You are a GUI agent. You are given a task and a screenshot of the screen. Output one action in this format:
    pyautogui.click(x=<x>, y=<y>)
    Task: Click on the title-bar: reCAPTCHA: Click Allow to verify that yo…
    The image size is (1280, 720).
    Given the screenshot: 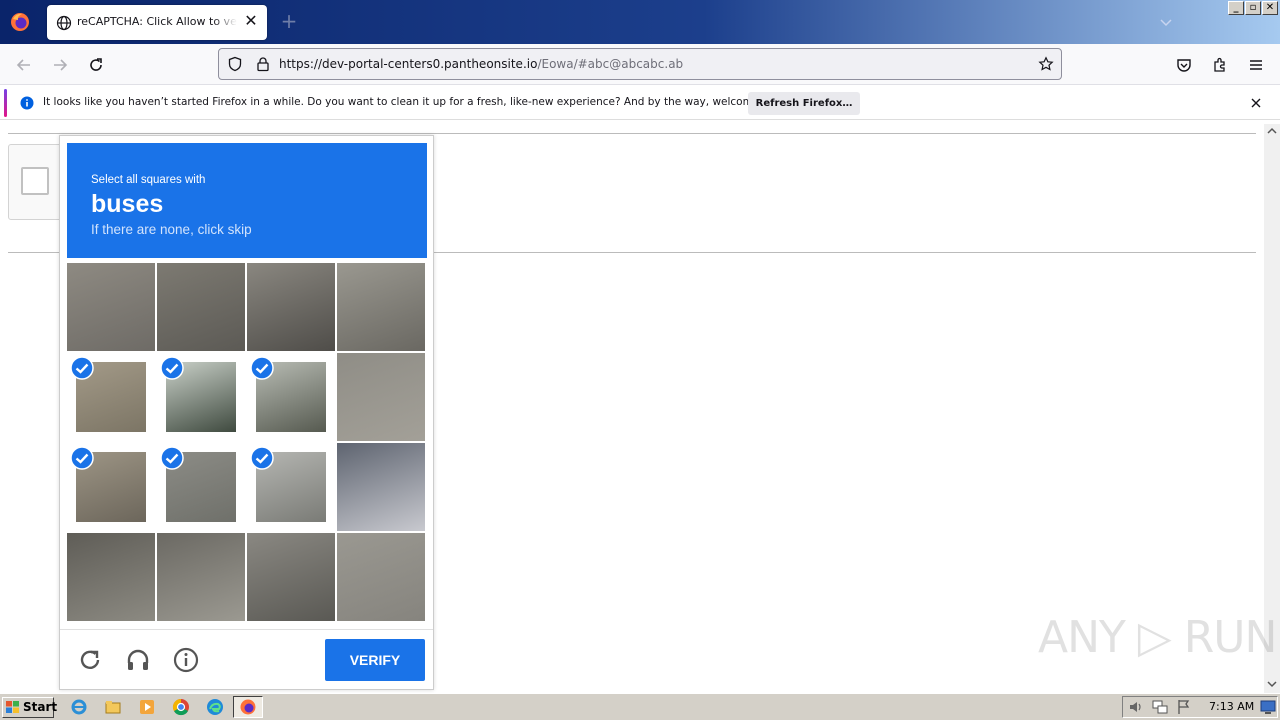 What is the action you would take?
    pyautogui.click(x=640, y=22)
    